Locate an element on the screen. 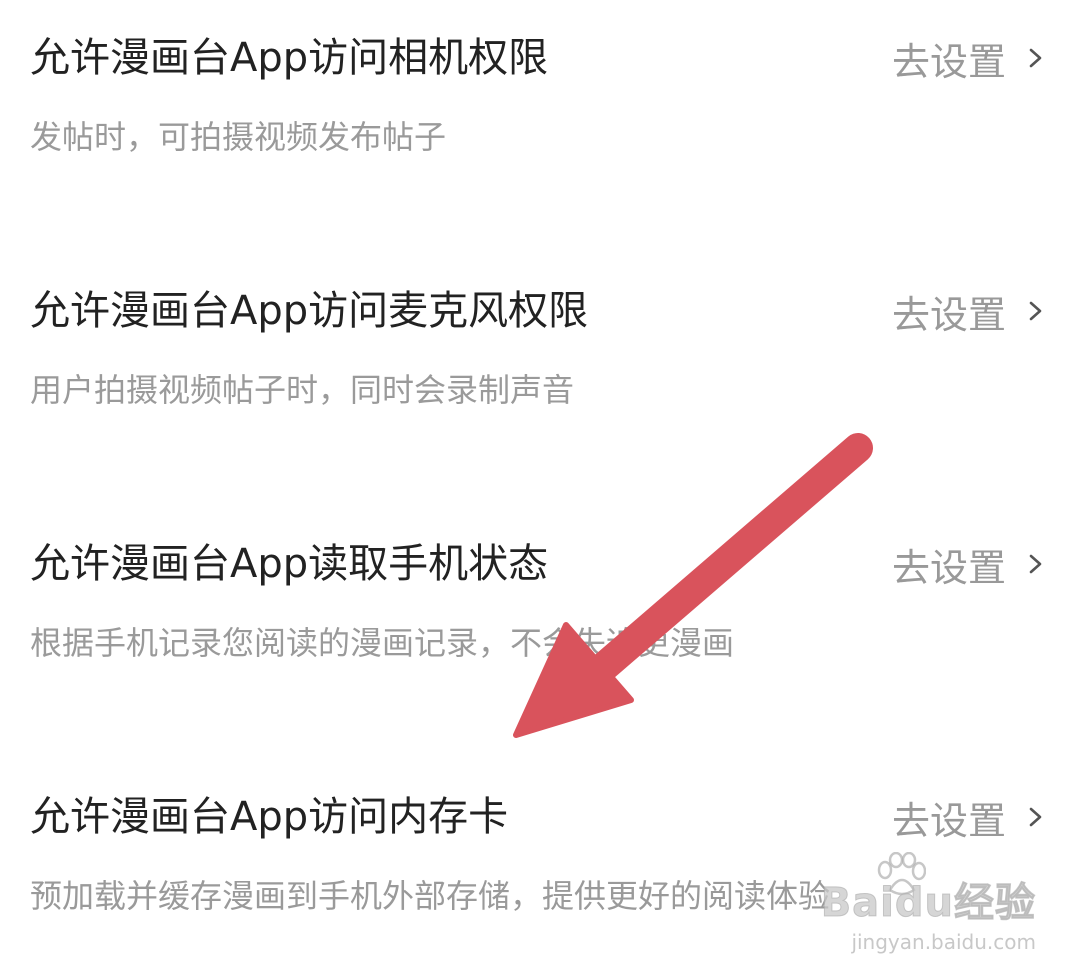 The width and height of the screenshot is (1076, 976). permission-description: 发帖时，可拍摄视频发布帖子 is located at coordinates (238, 137).